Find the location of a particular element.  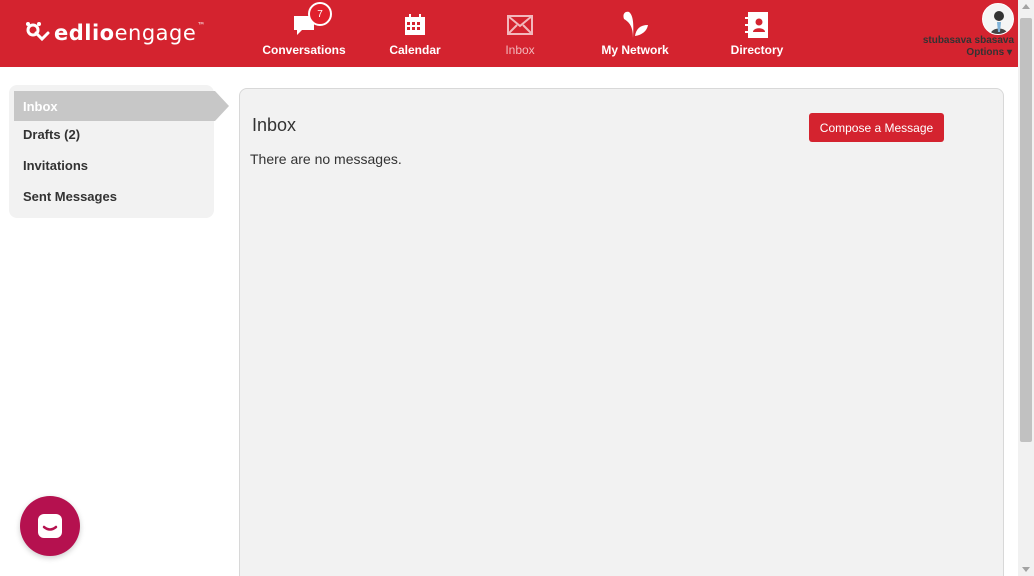

sprout-icon is located at coordinates (635, 24).